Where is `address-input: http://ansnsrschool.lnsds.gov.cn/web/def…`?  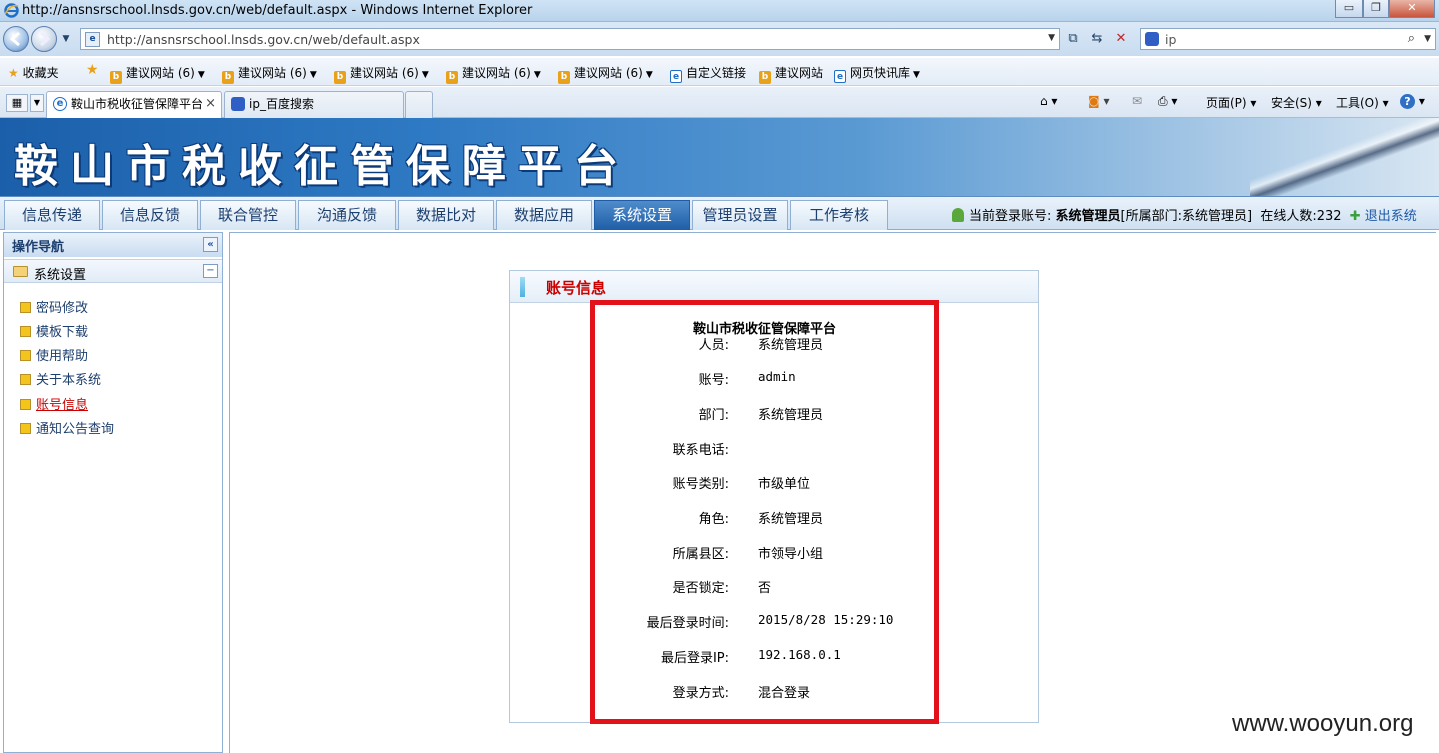 address-input: http://ansnsrschool.lnsds.gov.cn/web/def… is located at coordinates (263, 39).